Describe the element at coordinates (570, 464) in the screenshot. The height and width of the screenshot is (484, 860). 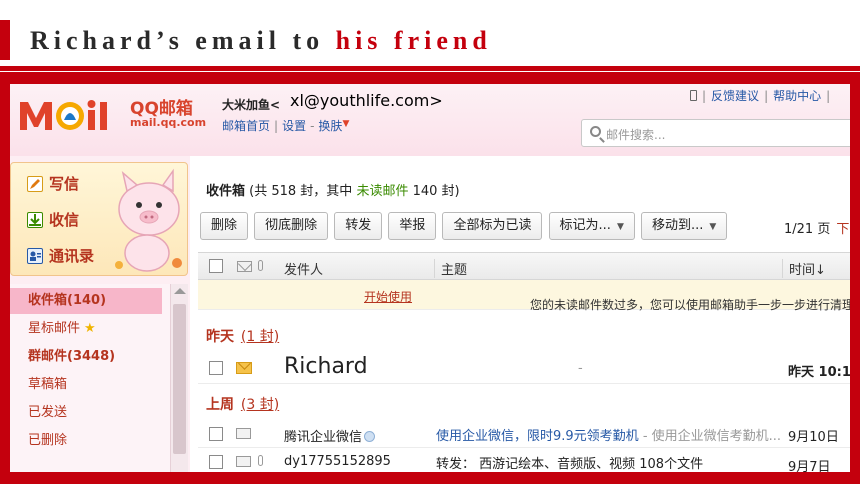
I see `row-subject: 转发： 西游记绘本、音频版、视频 108个文件` at that location.